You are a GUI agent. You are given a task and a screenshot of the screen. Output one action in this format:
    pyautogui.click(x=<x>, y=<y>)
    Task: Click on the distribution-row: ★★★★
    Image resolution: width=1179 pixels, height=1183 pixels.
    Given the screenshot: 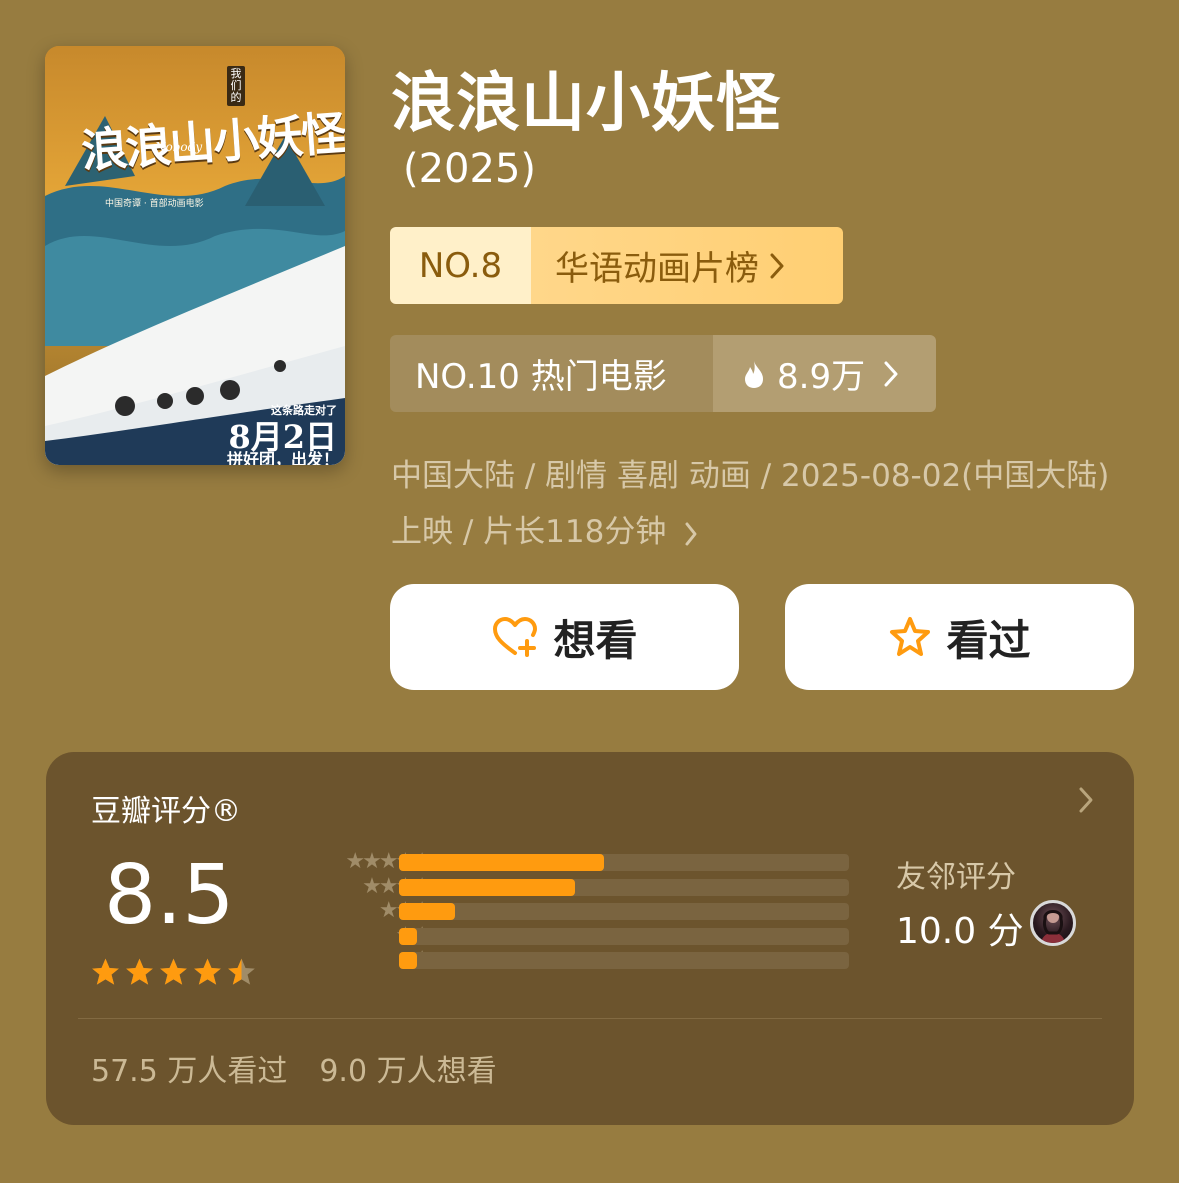 What is the action you would take?
    pyautogui.click(x=564, y=886)
    